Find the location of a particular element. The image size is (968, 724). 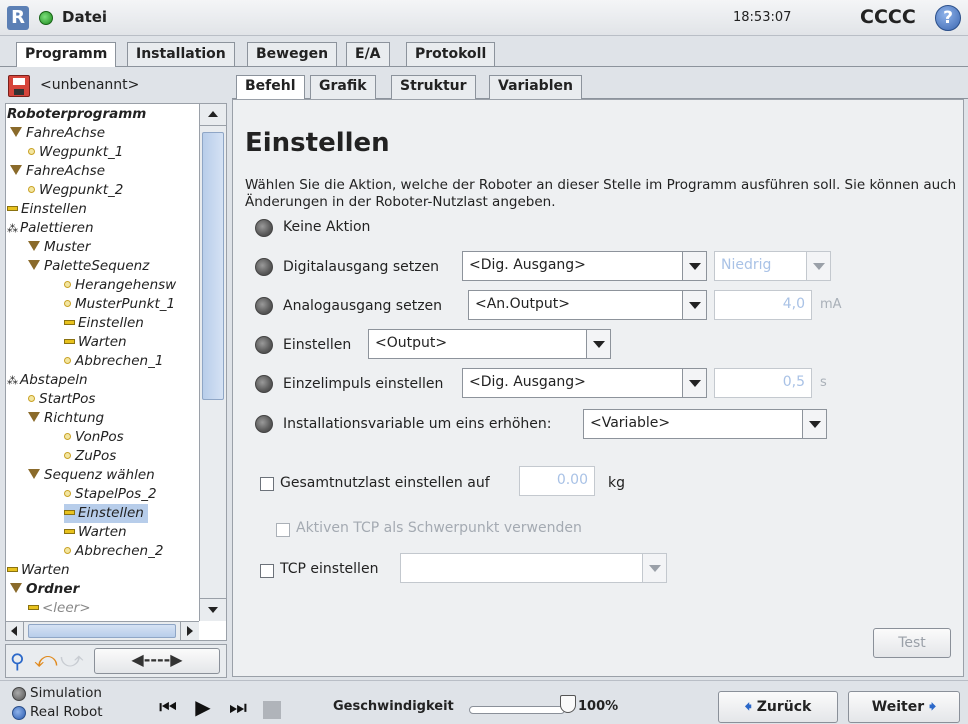

undo-icon: ⤺ is located at coordinates (46, 661).